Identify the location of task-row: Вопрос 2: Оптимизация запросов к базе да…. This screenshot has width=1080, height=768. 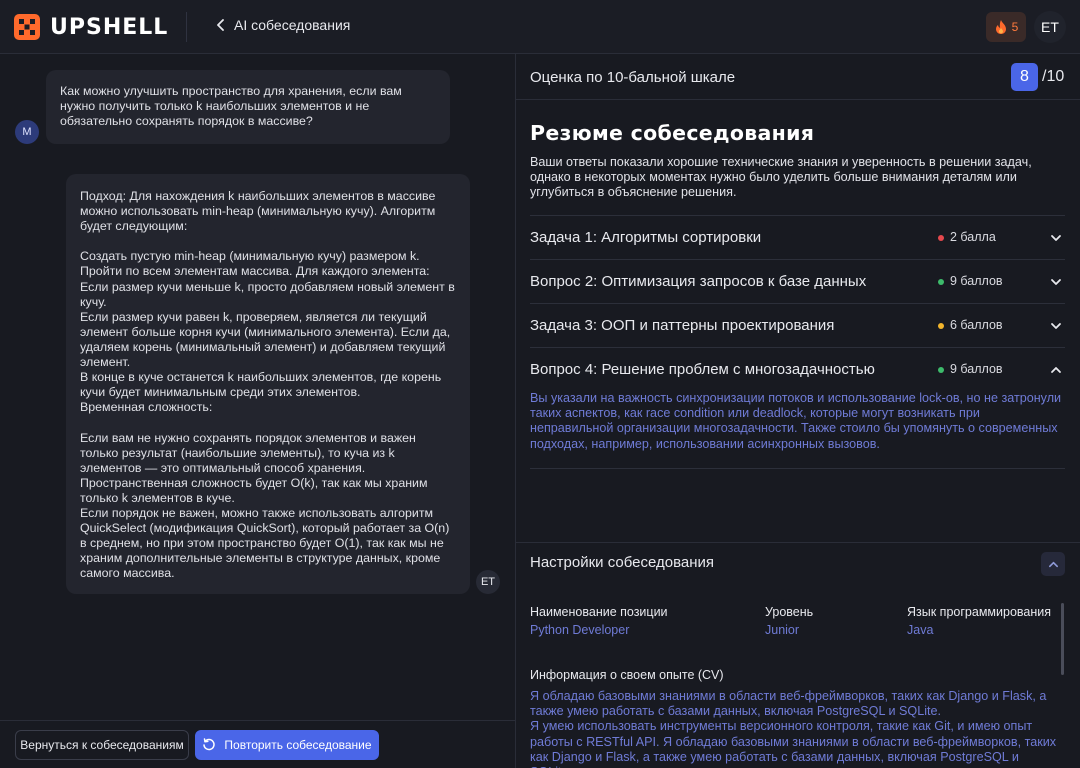
(797, 281).